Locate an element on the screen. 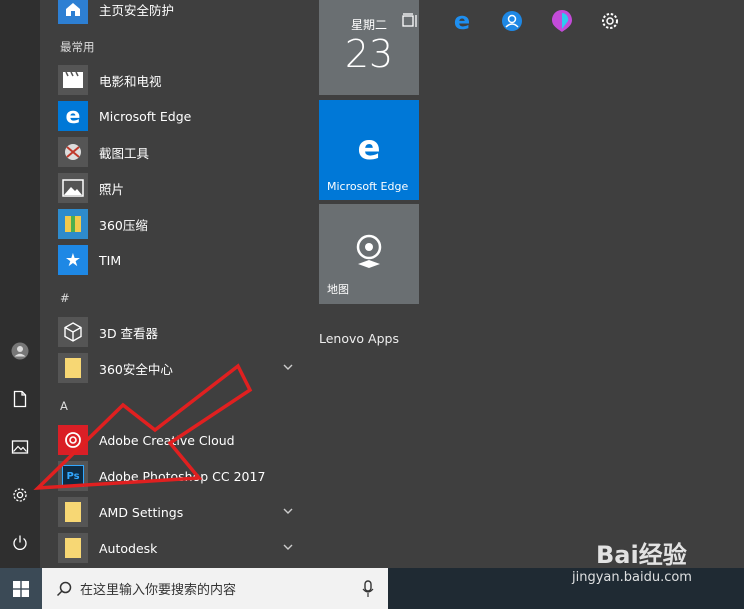 The height and width of the screenshot is (609, 744). app-label: 3D 查看器 is located at coordinates (129, 333).